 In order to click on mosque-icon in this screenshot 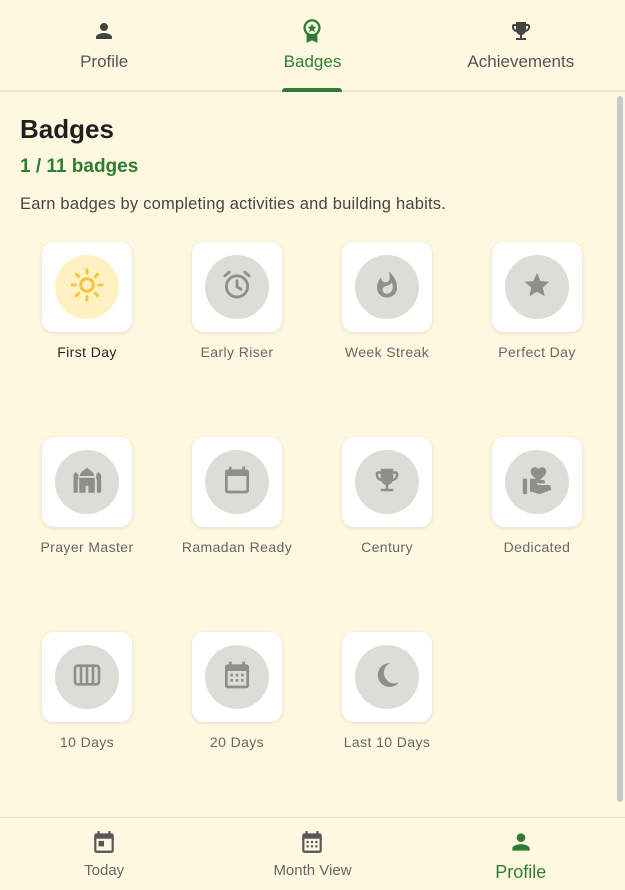, I will do `click(87, 482)`.